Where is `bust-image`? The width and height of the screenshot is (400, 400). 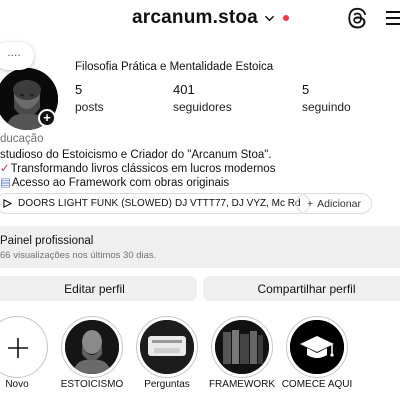
bust-image is located at coordinates (92, 347).